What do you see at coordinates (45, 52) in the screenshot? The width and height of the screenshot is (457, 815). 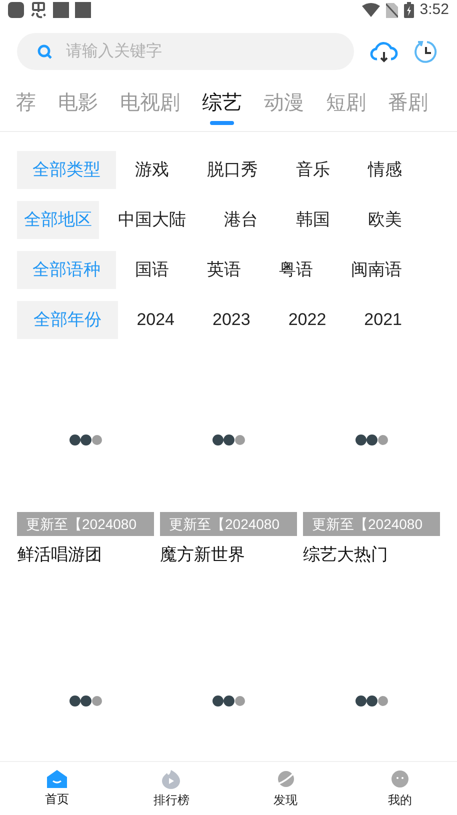 I see `search-icon` at bounding box center [45, 52].